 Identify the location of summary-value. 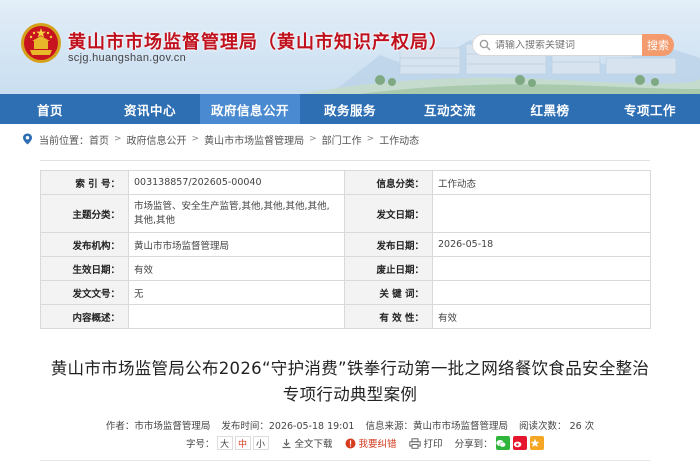
(236, 316).